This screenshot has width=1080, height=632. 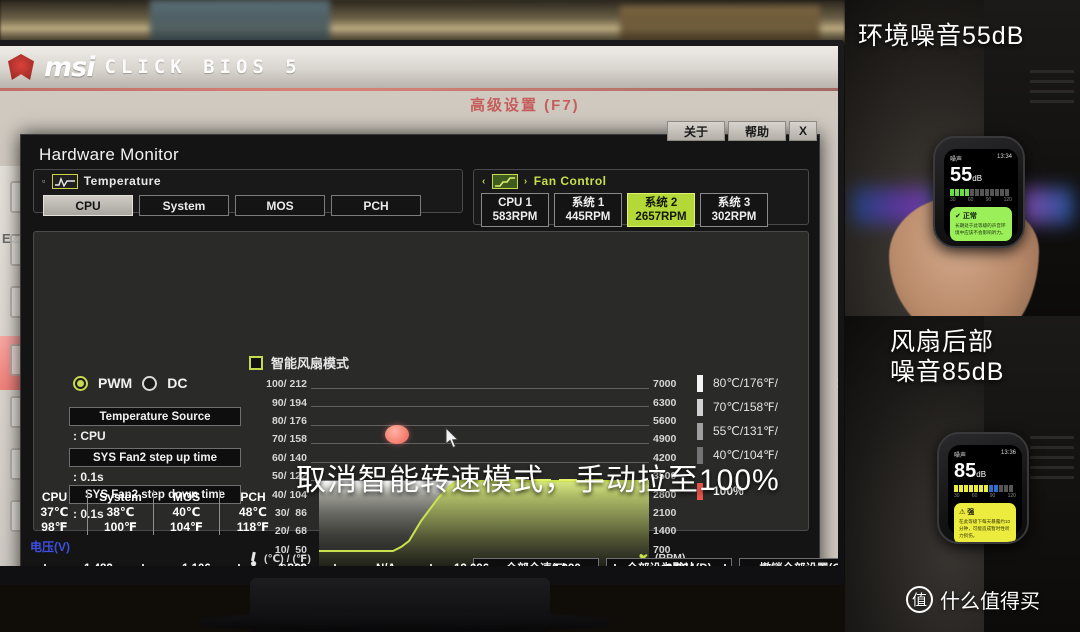 I want to click on temp-cell-cpu: CPU 37℃ 98℉, so click(x=55, y=512).